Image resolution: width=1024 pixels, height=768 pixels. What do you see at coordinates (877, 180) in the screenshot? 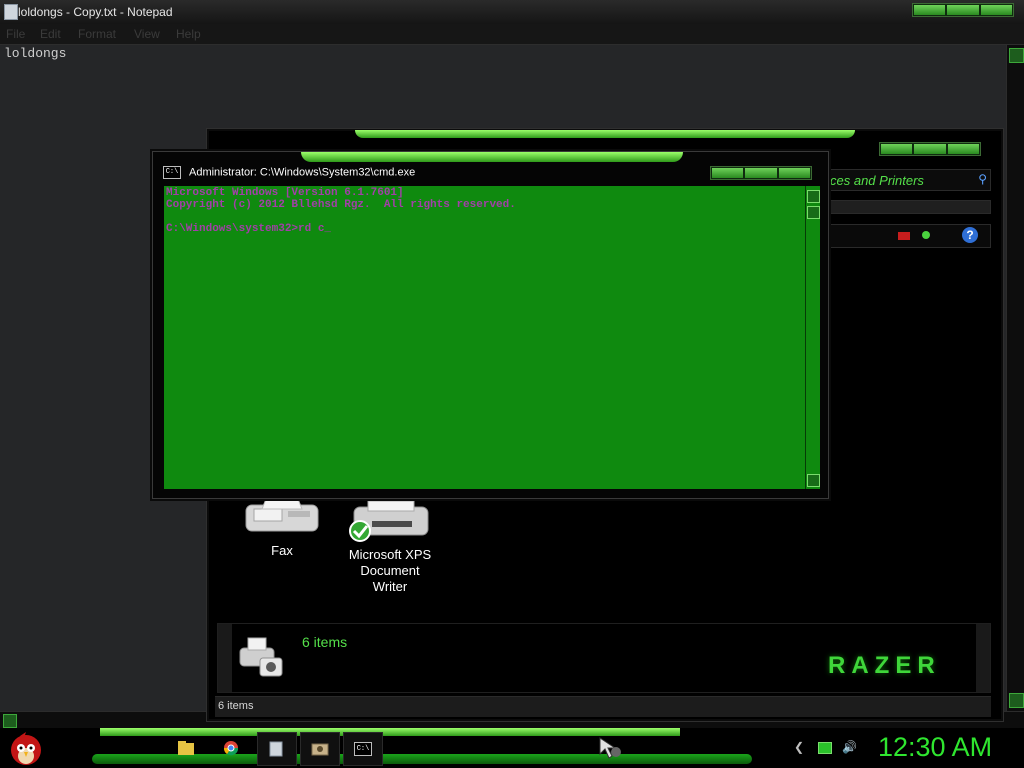
I see `search-text: ces and Printers` at bounding box center [877, 180].